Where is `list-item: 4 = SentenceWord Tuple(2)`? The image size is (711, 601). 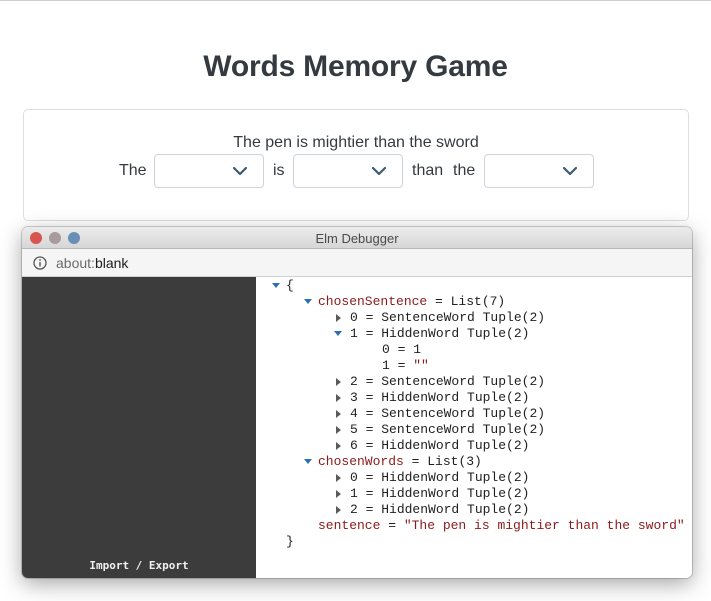 list-item: 4 = SentenceWord Tuple(2) is located at coordinates (447, 414).